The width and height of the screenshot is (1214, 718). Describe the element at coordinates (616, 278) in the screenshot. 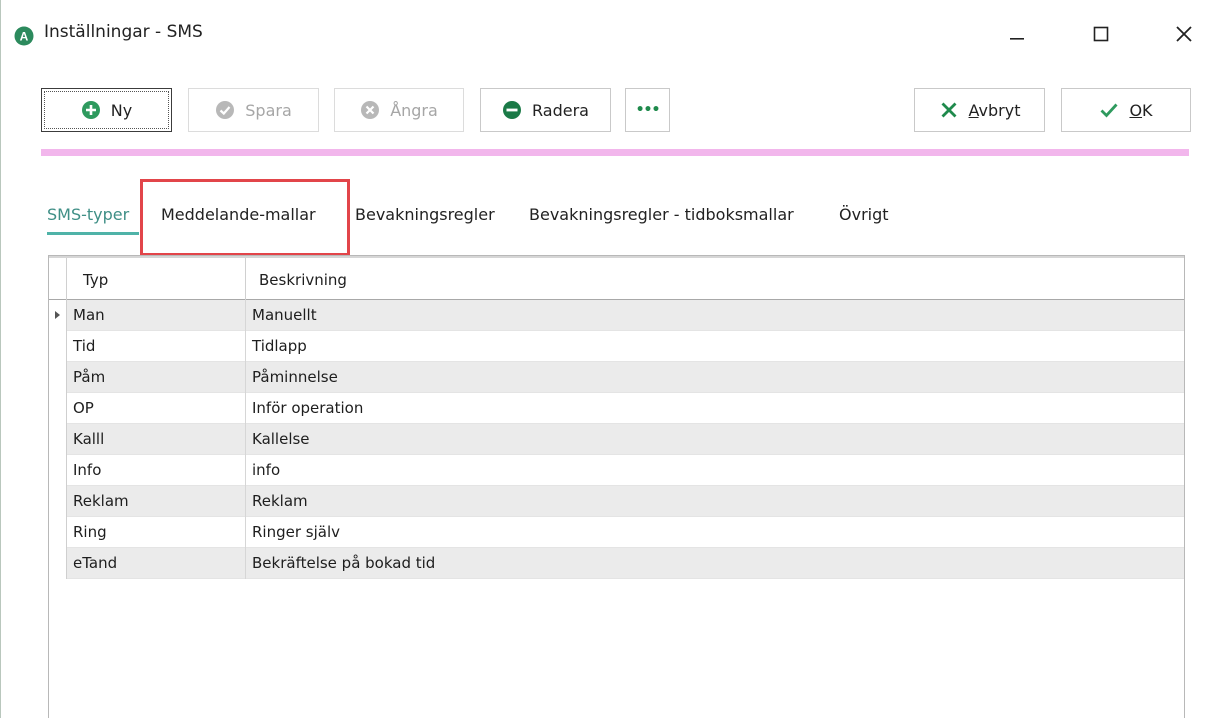

I see `grid-header: Typ Beskrivning` at that location.